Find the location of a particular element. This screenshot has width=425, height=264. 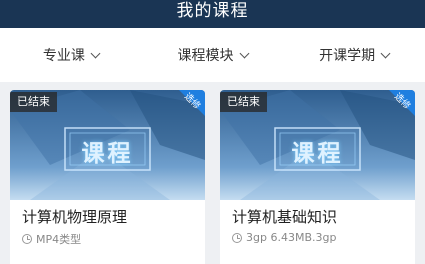

filter-semester: 开课学期 is located at coordinates (354, 55).